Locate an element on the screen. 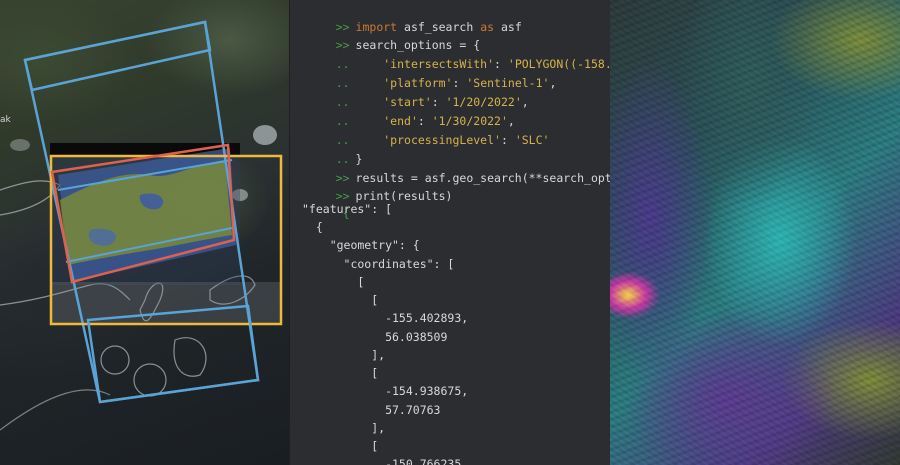 This screenshot has width=900, height=465. output-line: -150.766235 is located at coordinates (382, 461).